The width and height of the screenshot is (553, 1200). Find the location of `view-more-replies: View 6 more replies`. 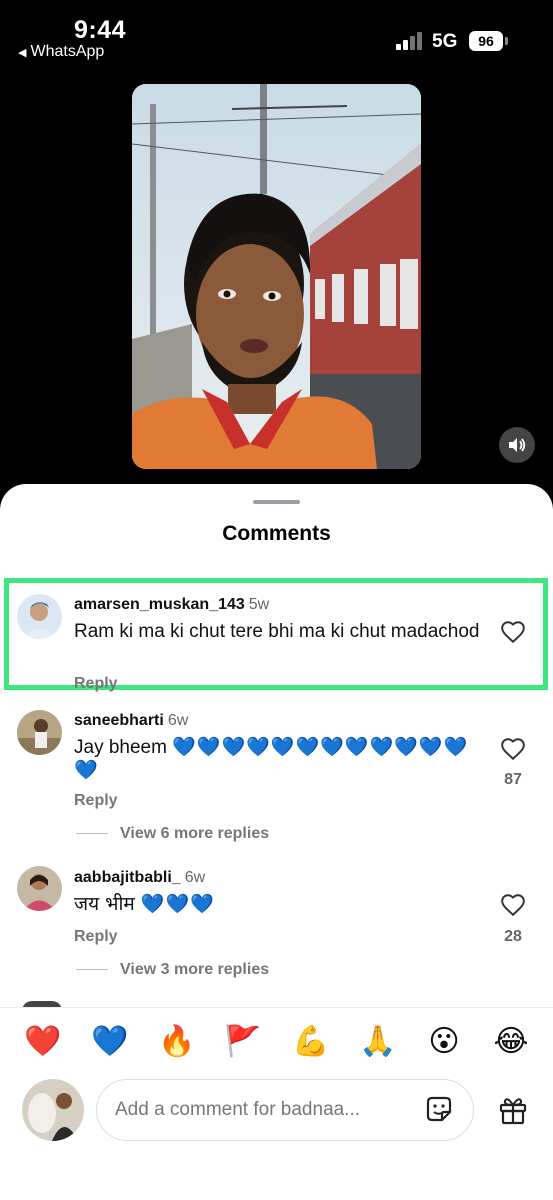

view-more-replies: View 6 more replies is located at coordinates (172, 834).